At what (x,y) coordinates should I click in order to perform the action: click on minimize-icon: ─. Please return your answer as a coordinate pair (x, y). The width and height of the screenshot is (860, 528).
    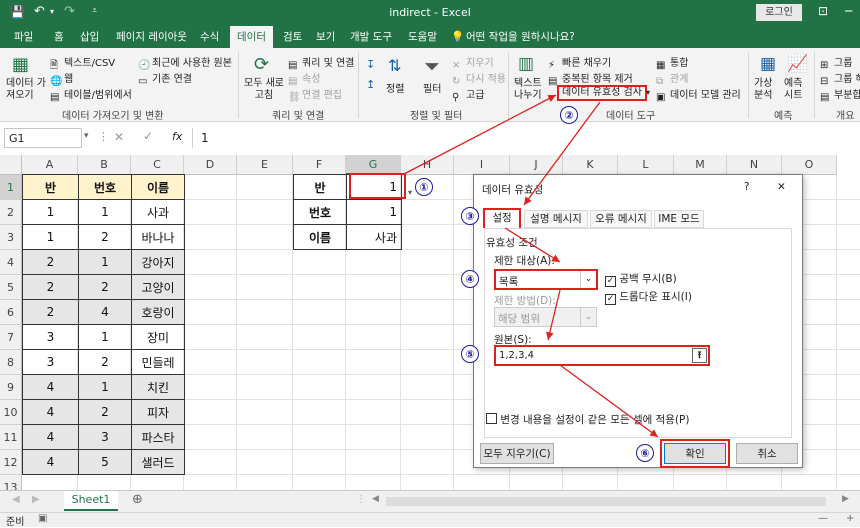
    Looking at the image, I should click on (848, 11).